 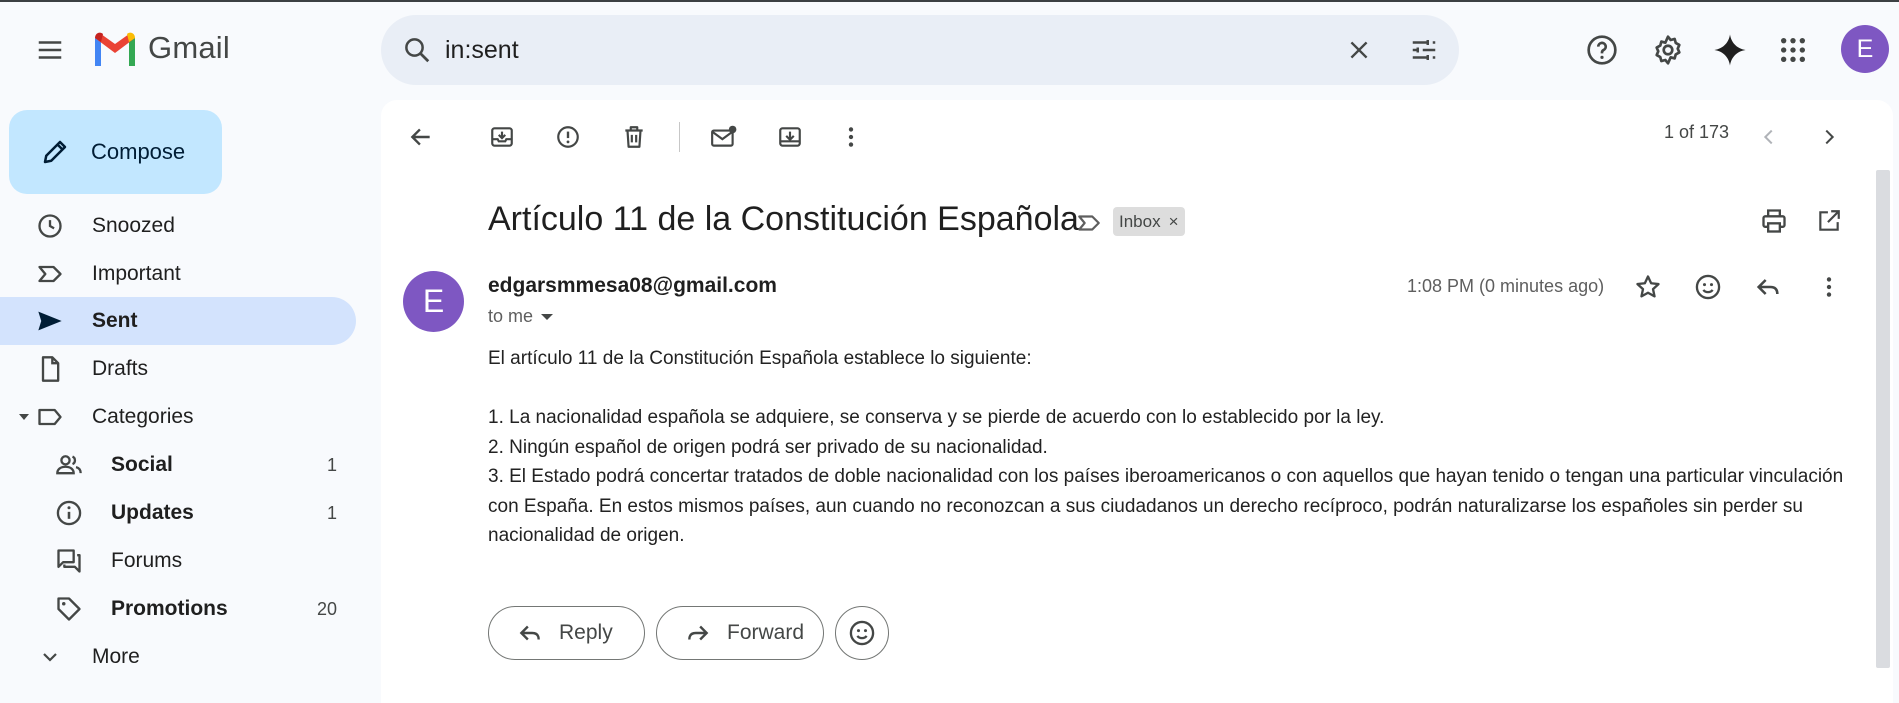 I want to click on sidebar-item-label: Categories, so click(x=143, y=416).